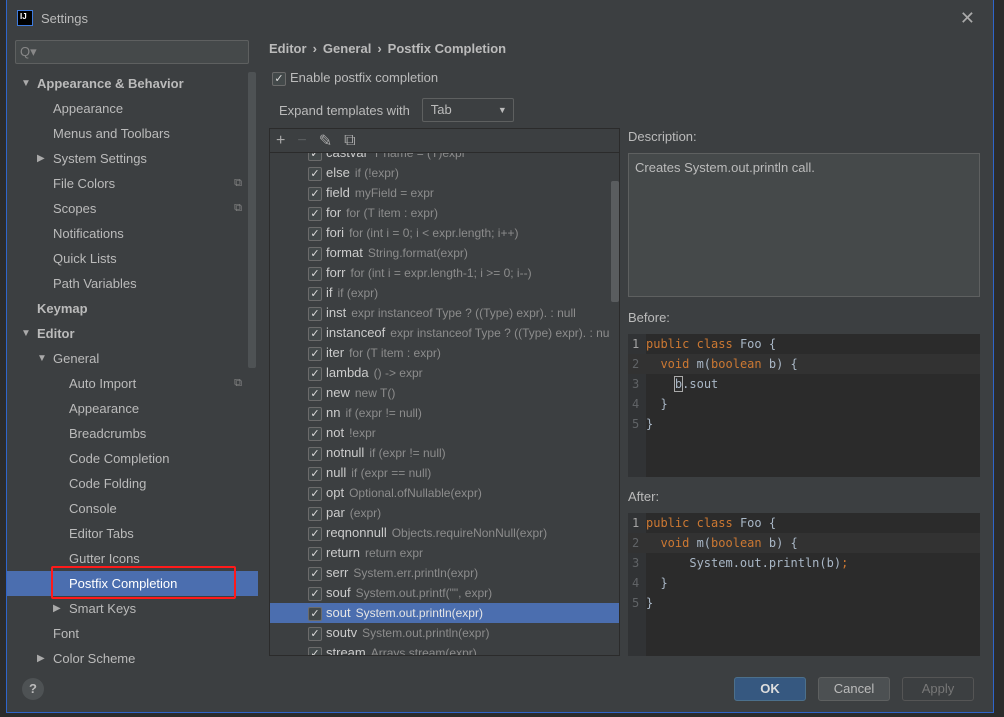  What do you see at coordinates (444, 433) in the screenshot?
I see `template-row: ✓ not !expr` at bounding box center [444, 433].